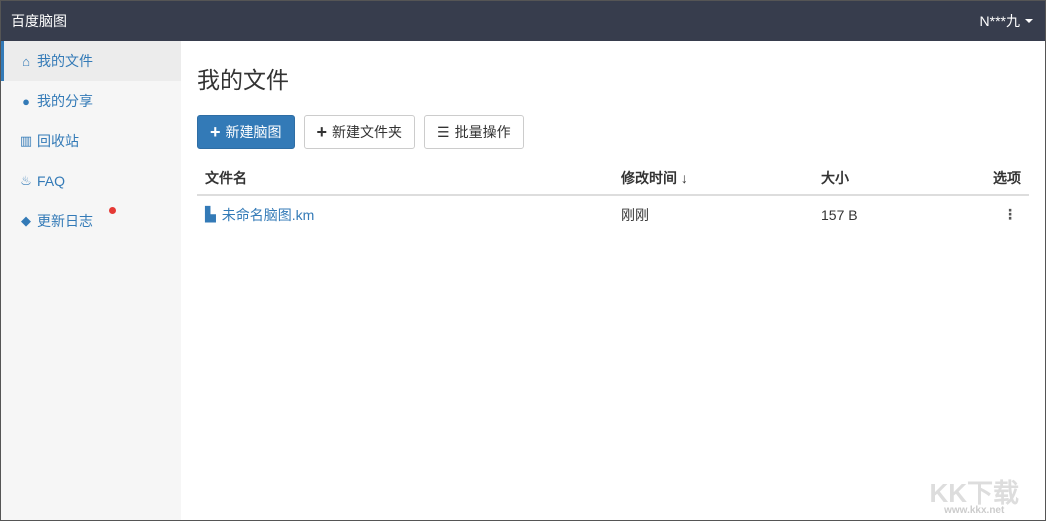 The width and height of the screenshot is (1046, 521). I want to click on new-mindmap-button: + 新建脑图, so click(246, 132).